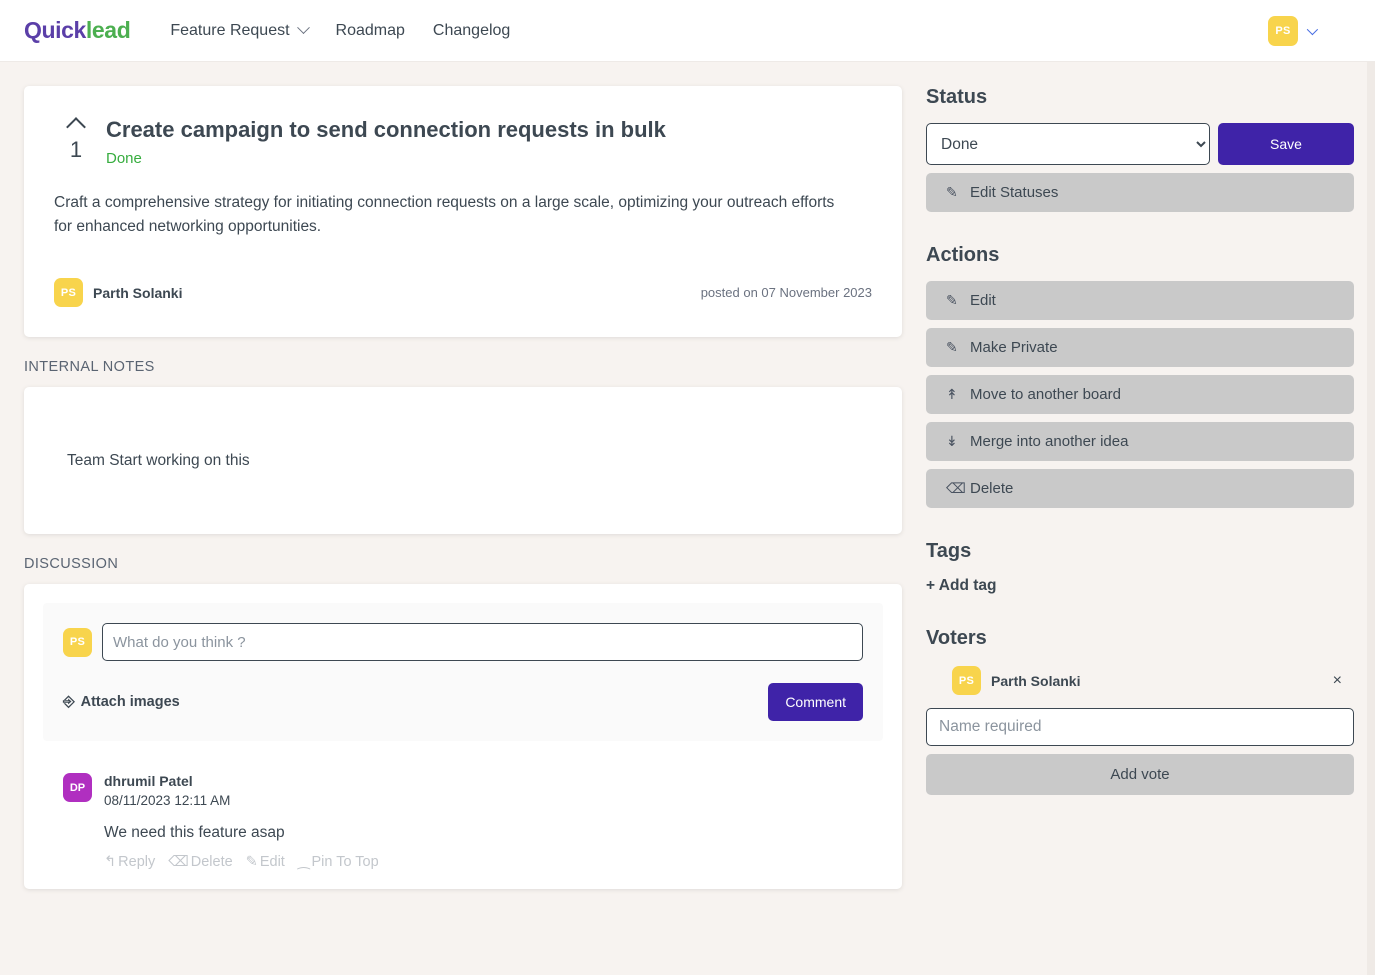 Image resolution: width=1375 pixels, height=975 pixels. I want to click on comment-edit-label: Edit, so click(272, 862).